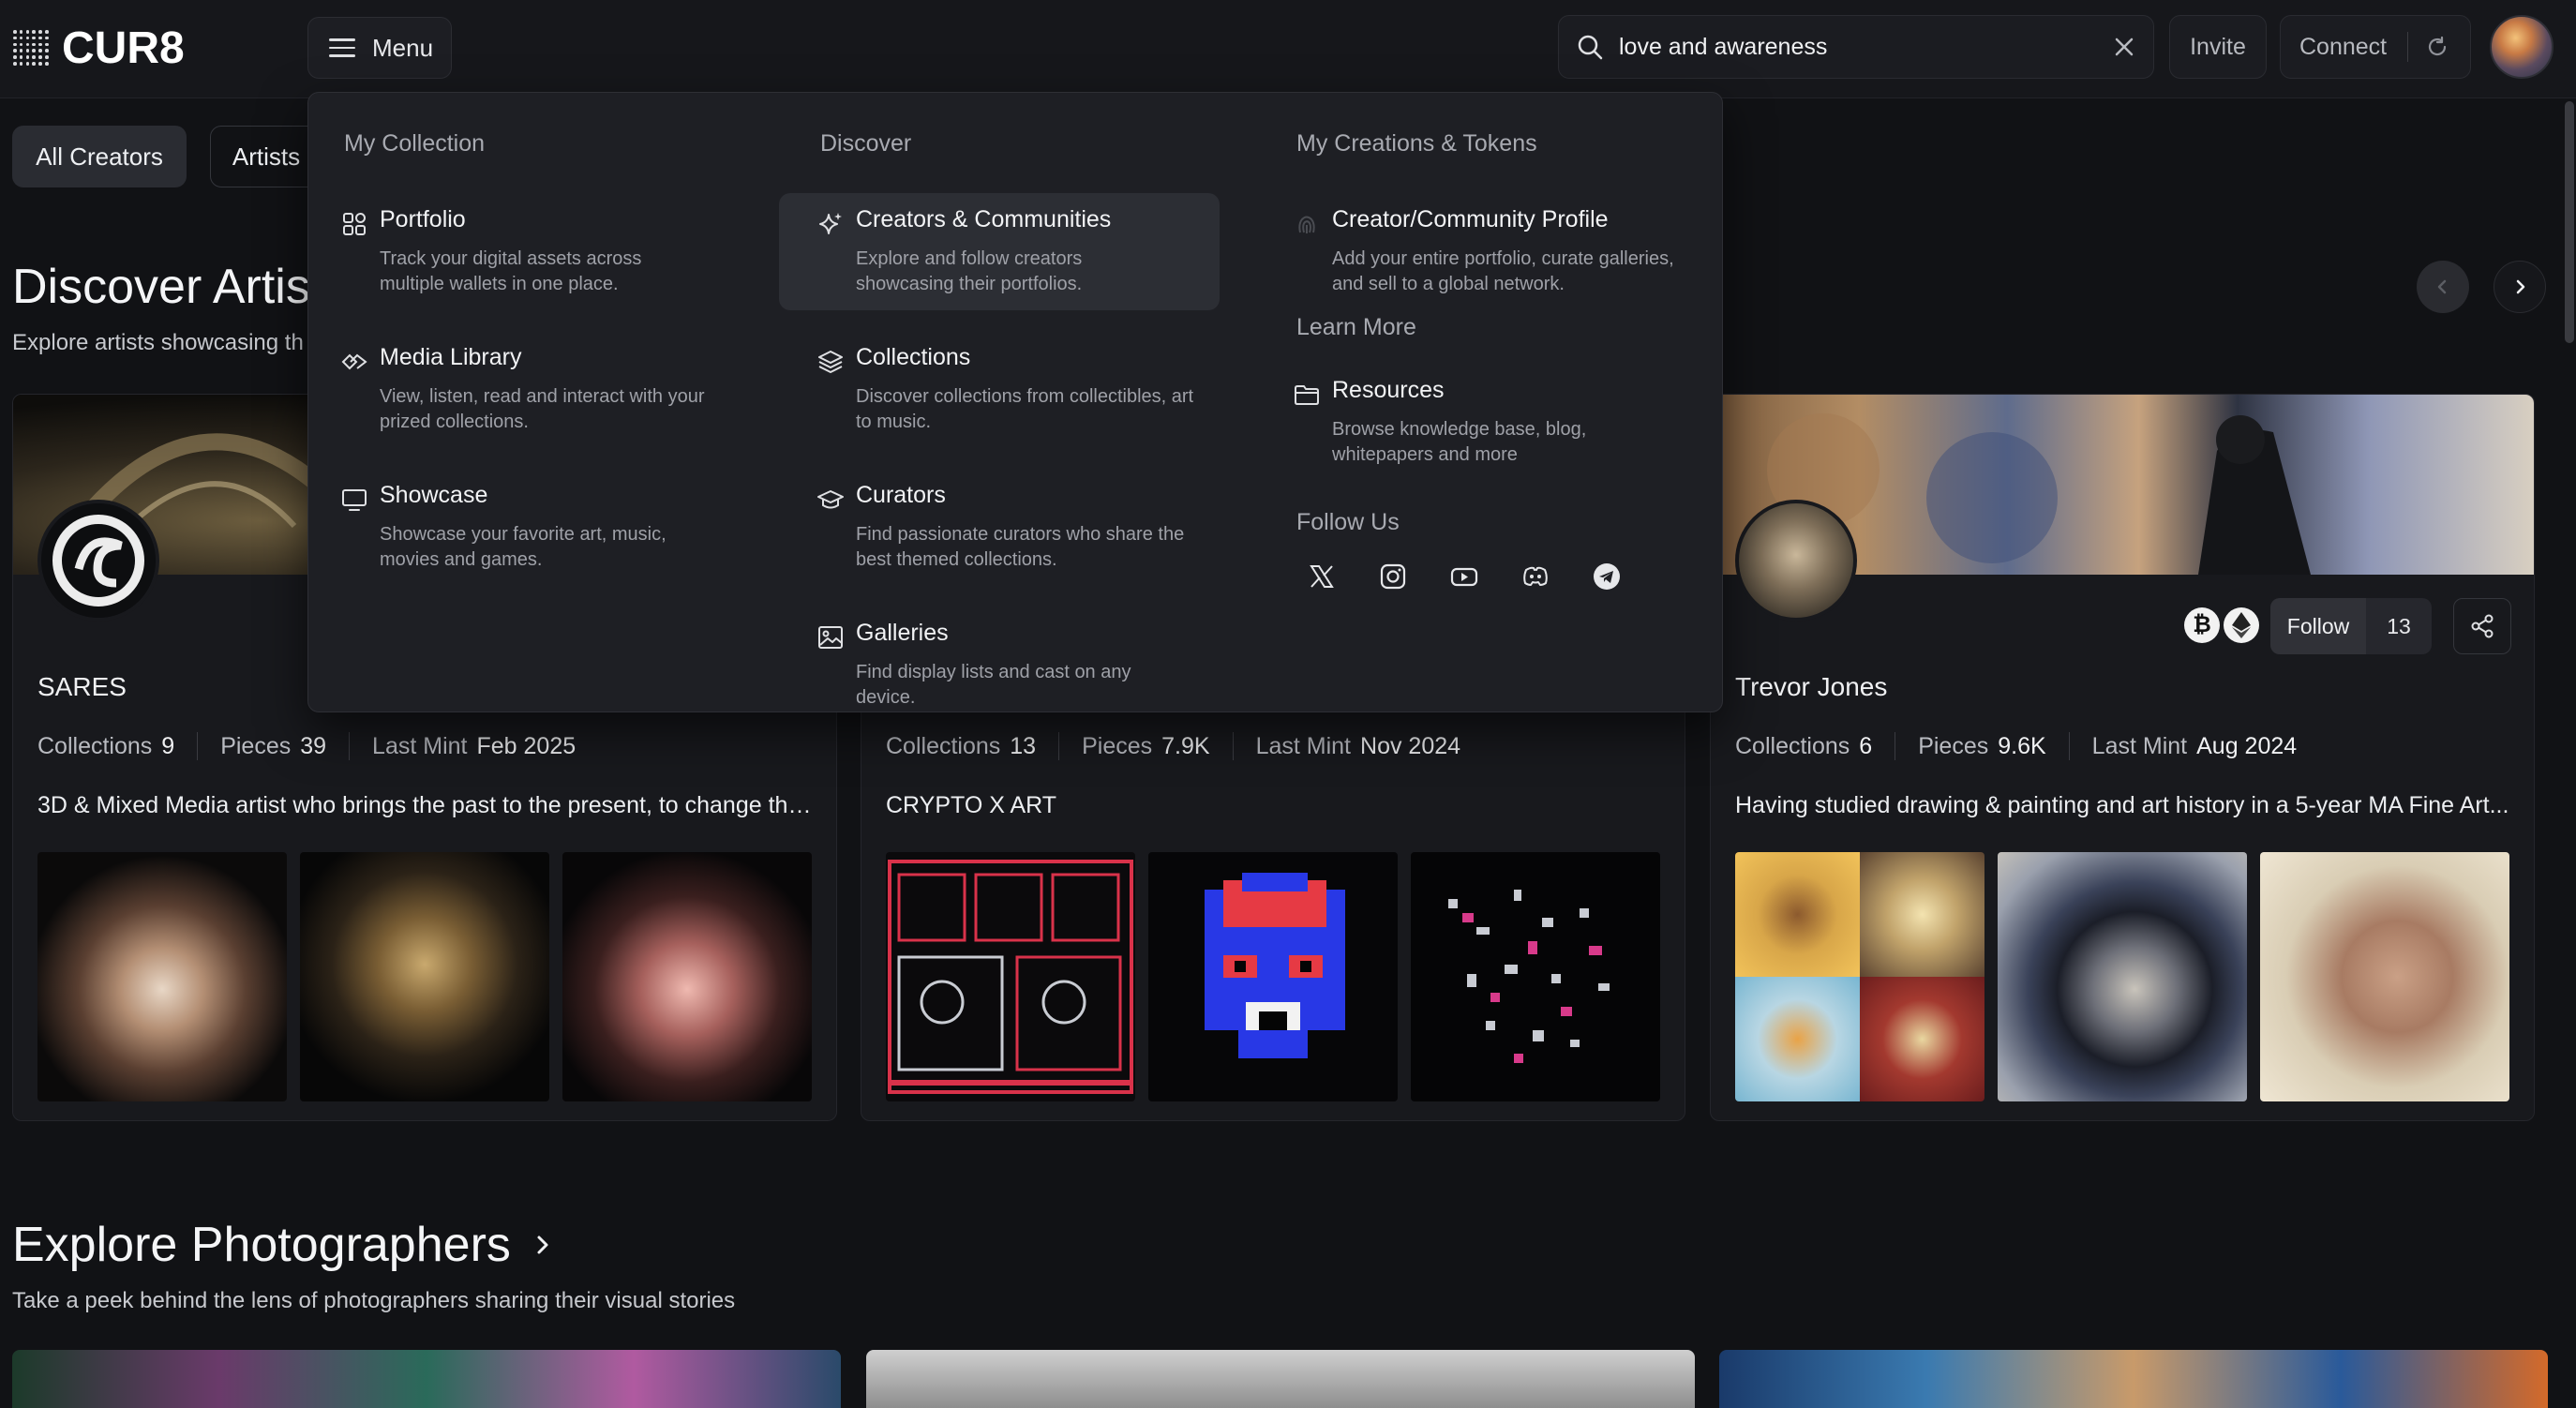 Image resolution: width=2576 pixels, height=1408 pixels. What do you see at coordinates (1356, 327) in the screenshot?
I see `menu-heading: Learn More` at bounding box center [1356, 327].